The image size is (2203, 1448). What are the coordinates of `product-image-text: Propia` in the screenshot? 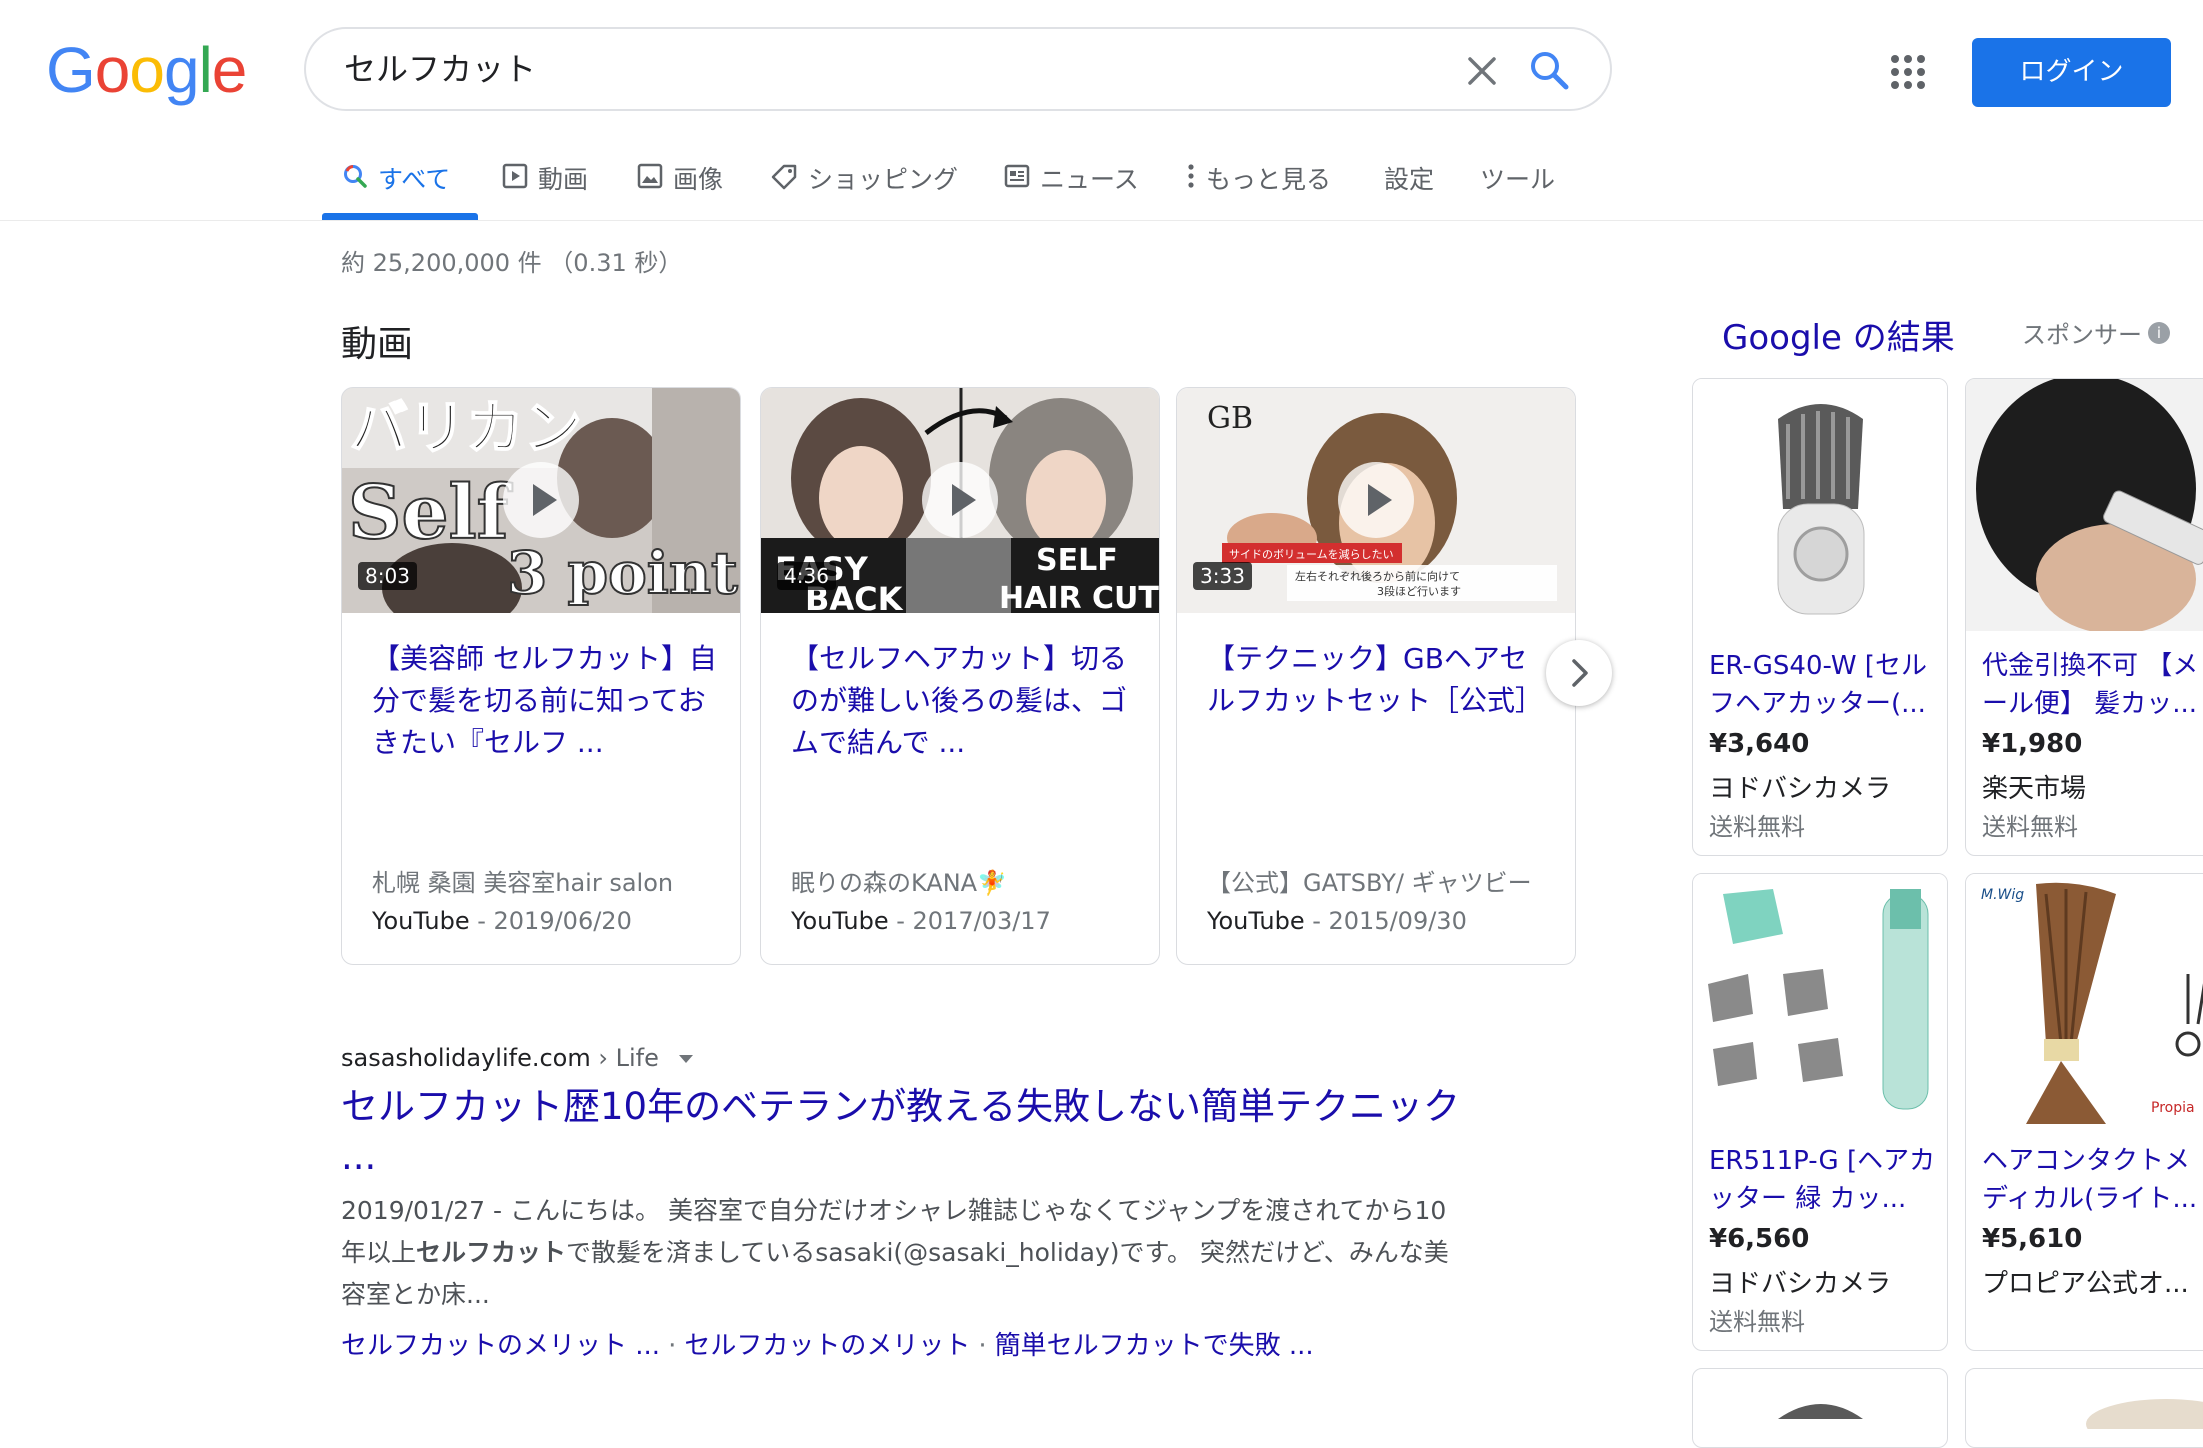 It's located at (2173, 1108).